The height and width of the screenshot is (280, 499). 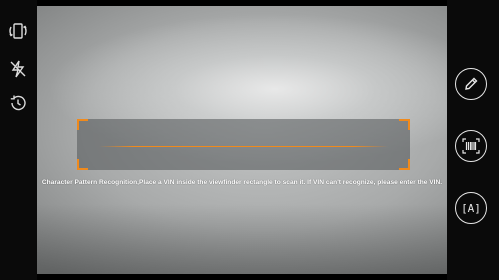 I want to click on text-recognition-button: [A], so click(x=471, y=208).